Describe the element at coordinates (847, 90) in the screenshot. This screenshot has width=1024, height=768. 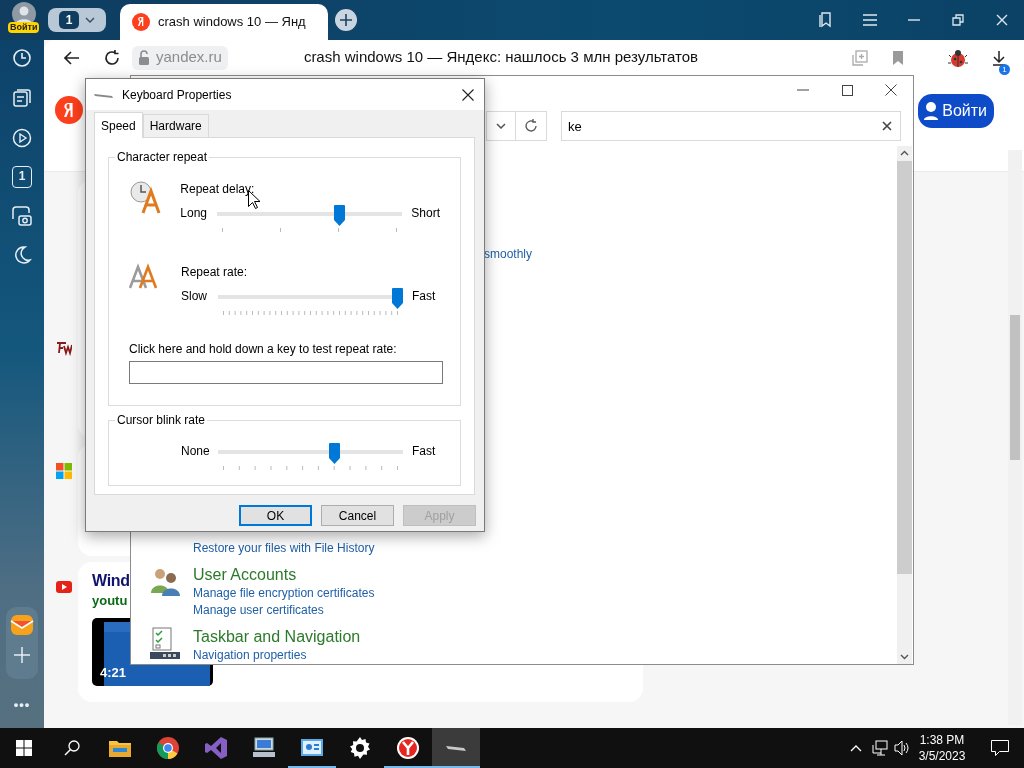
I see `maximize-icon` at that location.